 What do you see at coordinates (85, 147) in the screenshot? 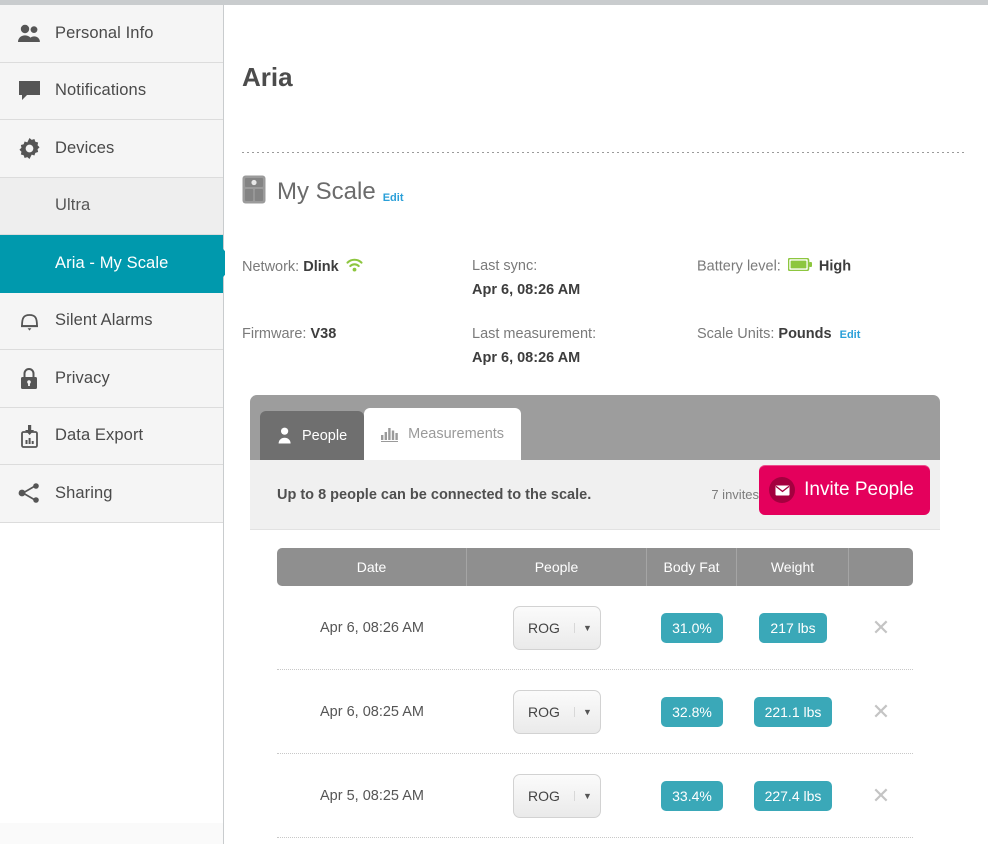
I see `sidebar-item-label: Devices` at bounding box center [85, 147].